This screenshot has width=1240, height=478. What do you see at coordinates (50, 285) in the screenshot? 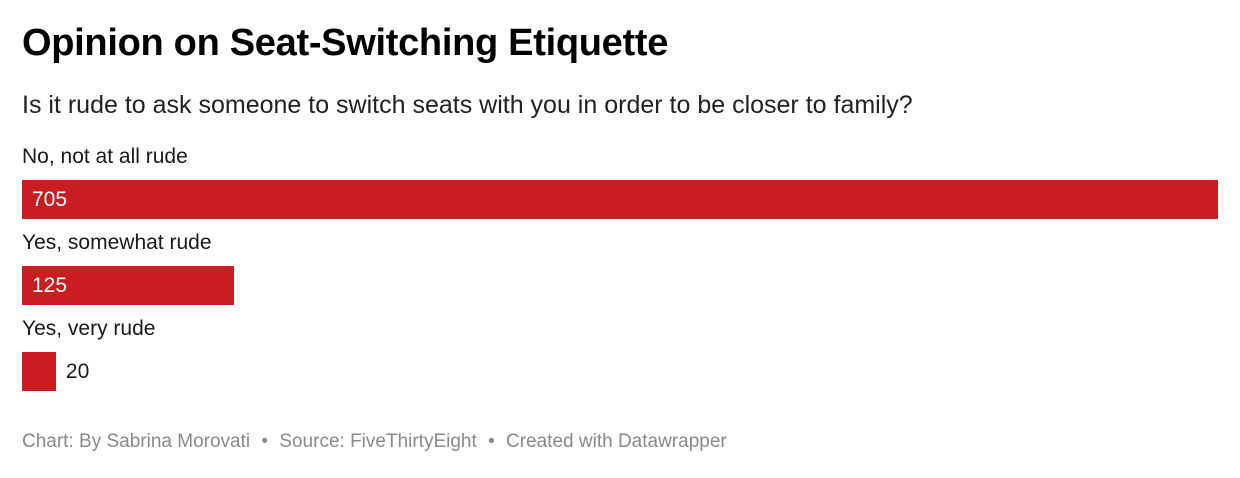
I see `bar-value-label: 125` at bounding box center [50, 285].